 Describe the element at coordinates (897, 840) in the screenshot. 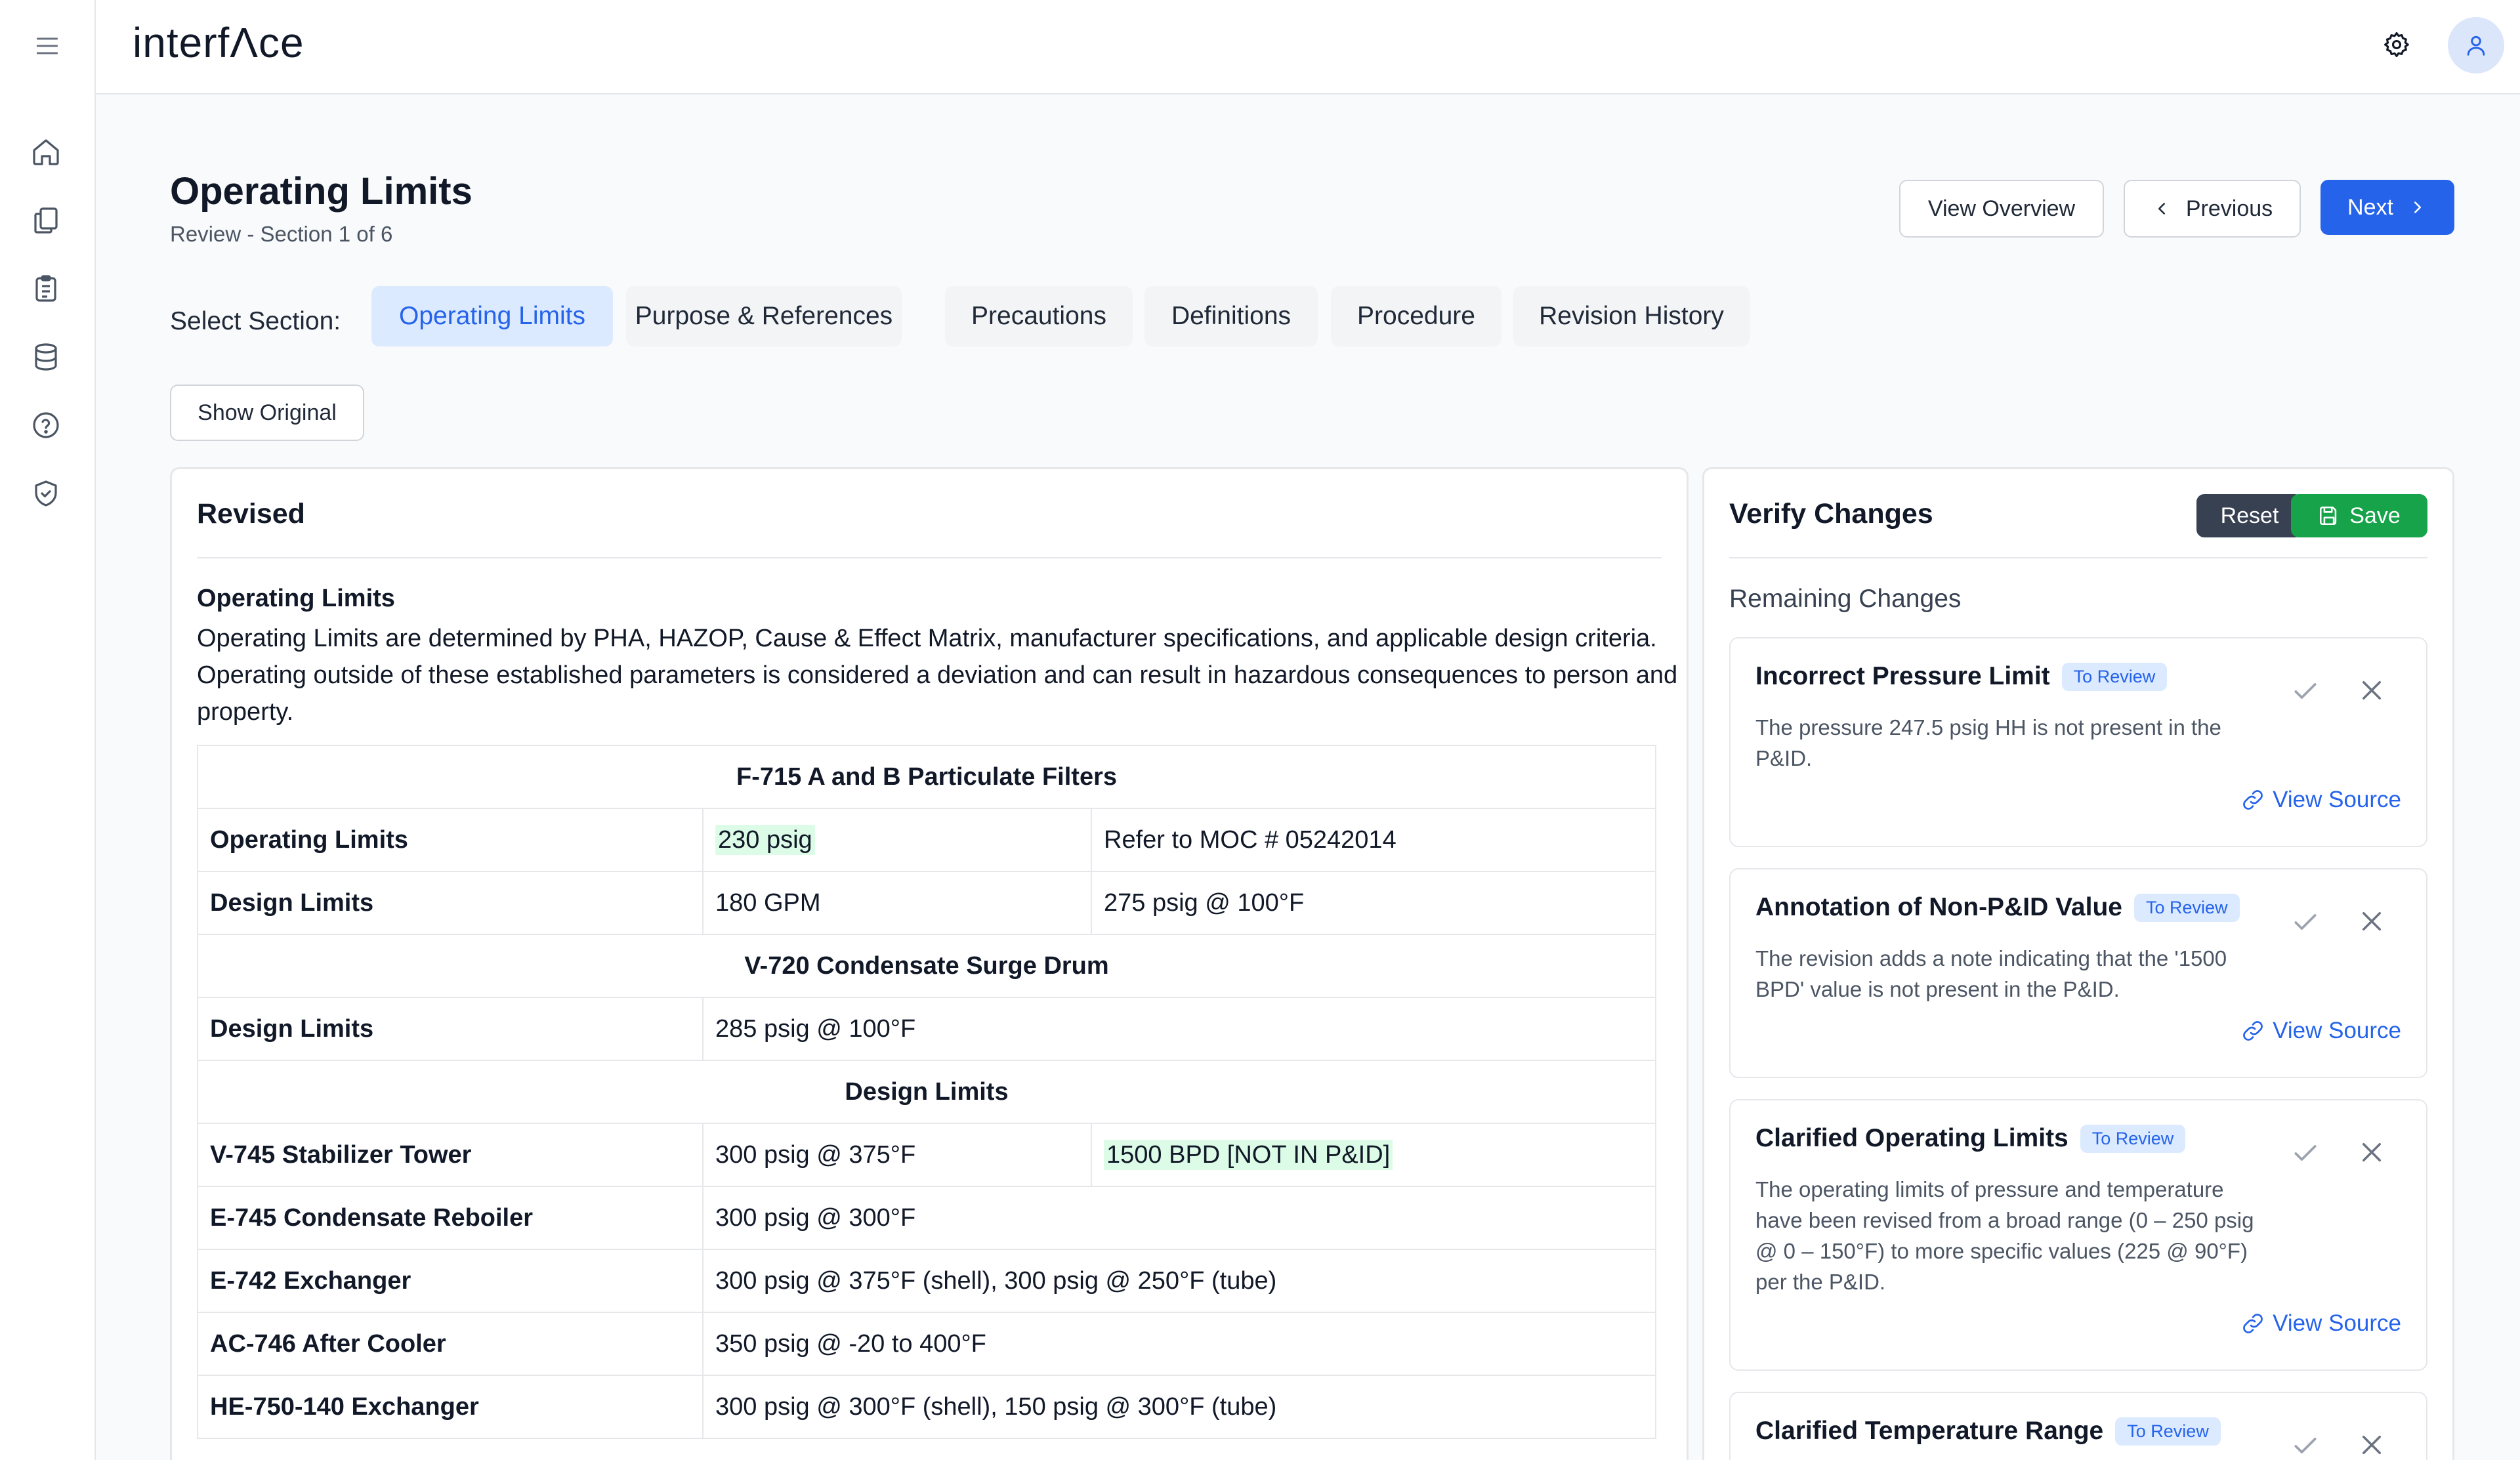

I see `table-cell: 230 psig` at that location.